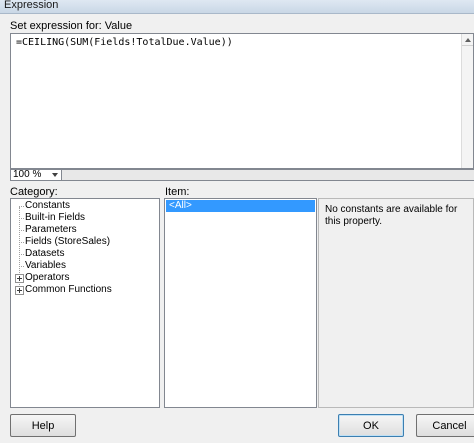 This screenshot has width=474, height=443. Describe the element at coordinates (268, 175) in the screenshot. I see `expression-horizontal-scrollbar` at that location.